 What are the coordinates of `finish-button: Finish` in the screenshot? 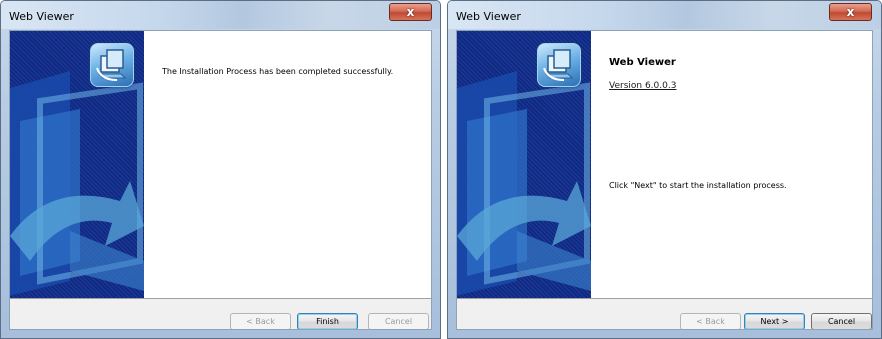 It's located at (327, 321).